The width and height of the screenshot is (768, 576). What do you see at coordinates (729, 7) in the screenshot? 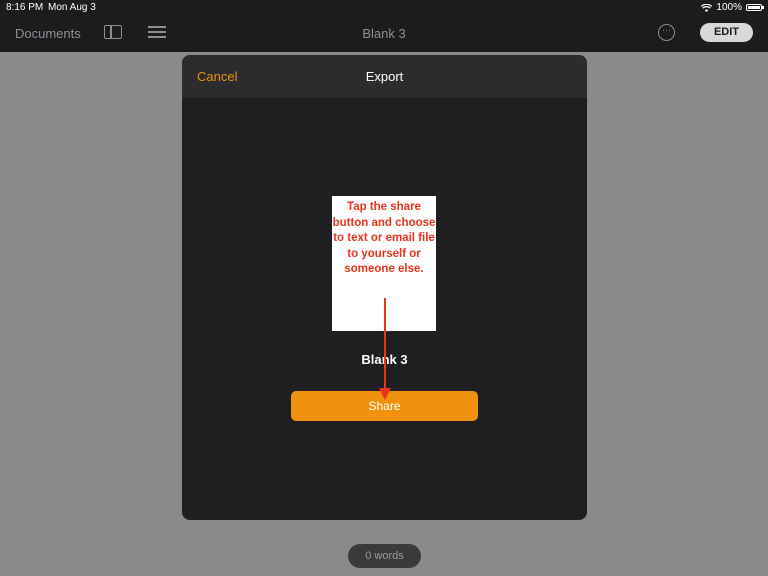
I see `battery-percentage: 100%` at bounding box center [729, 7].